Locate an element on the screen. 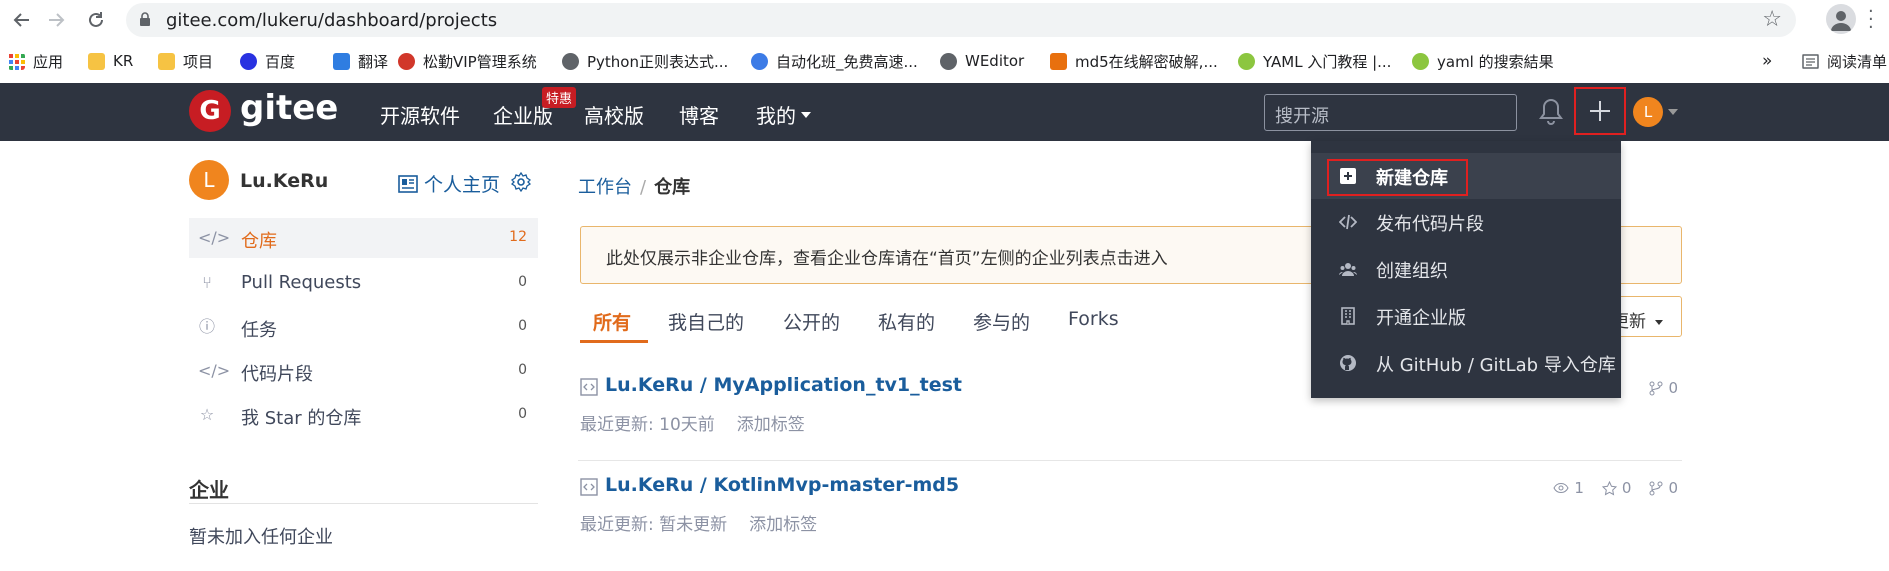 The height and width of the screenshot is (571, 1889). nav-mine: 我的 is located at coordinates (783, 114).